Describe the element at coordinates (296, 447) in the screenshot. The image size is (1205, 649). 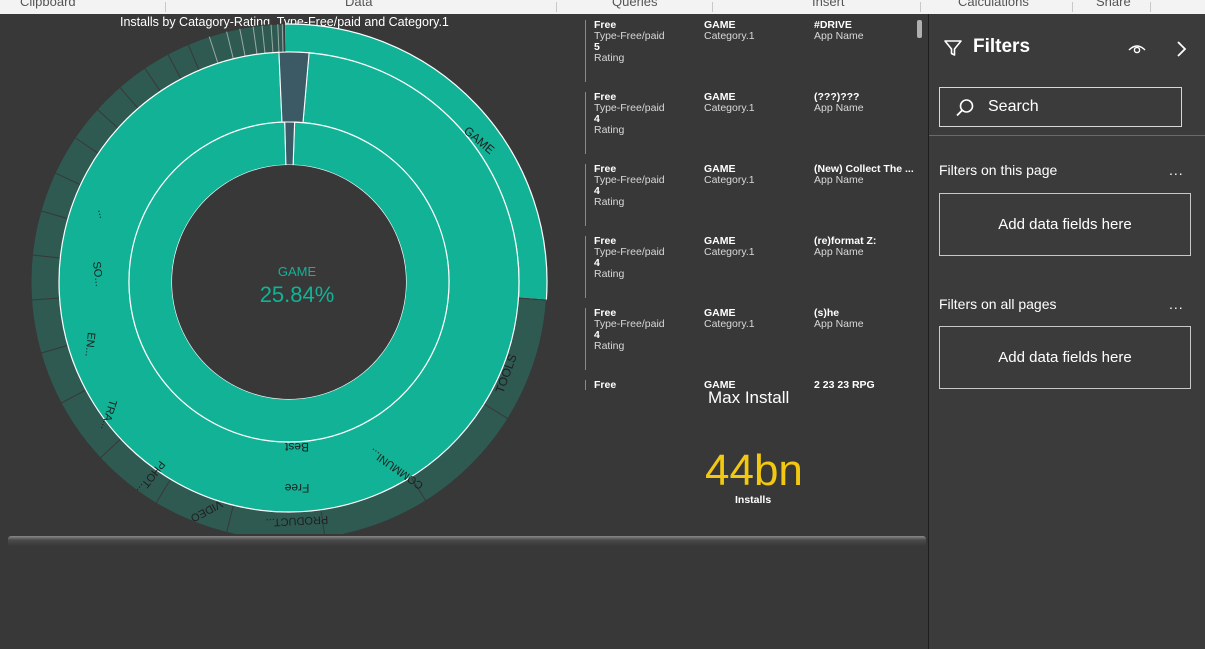
I see `sunburst-label-best: Best` at that location.